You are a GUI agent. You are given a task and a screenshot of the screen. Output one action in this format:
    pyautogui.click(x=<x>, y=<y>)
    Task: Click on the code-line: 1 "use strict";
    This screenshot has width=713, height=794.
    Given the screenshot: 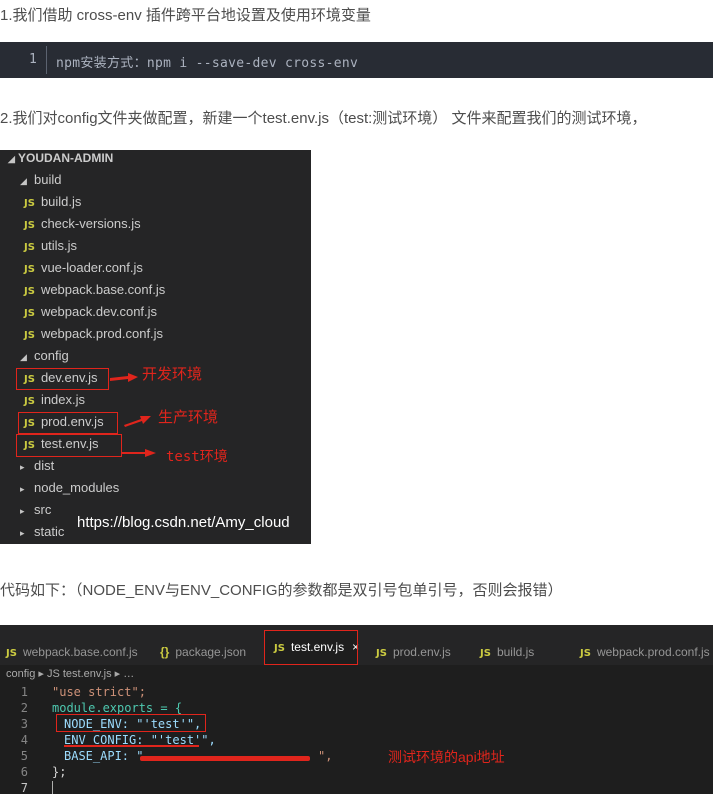 What is the action you would take?
    pyautogui.click(x=73, y=692)
    